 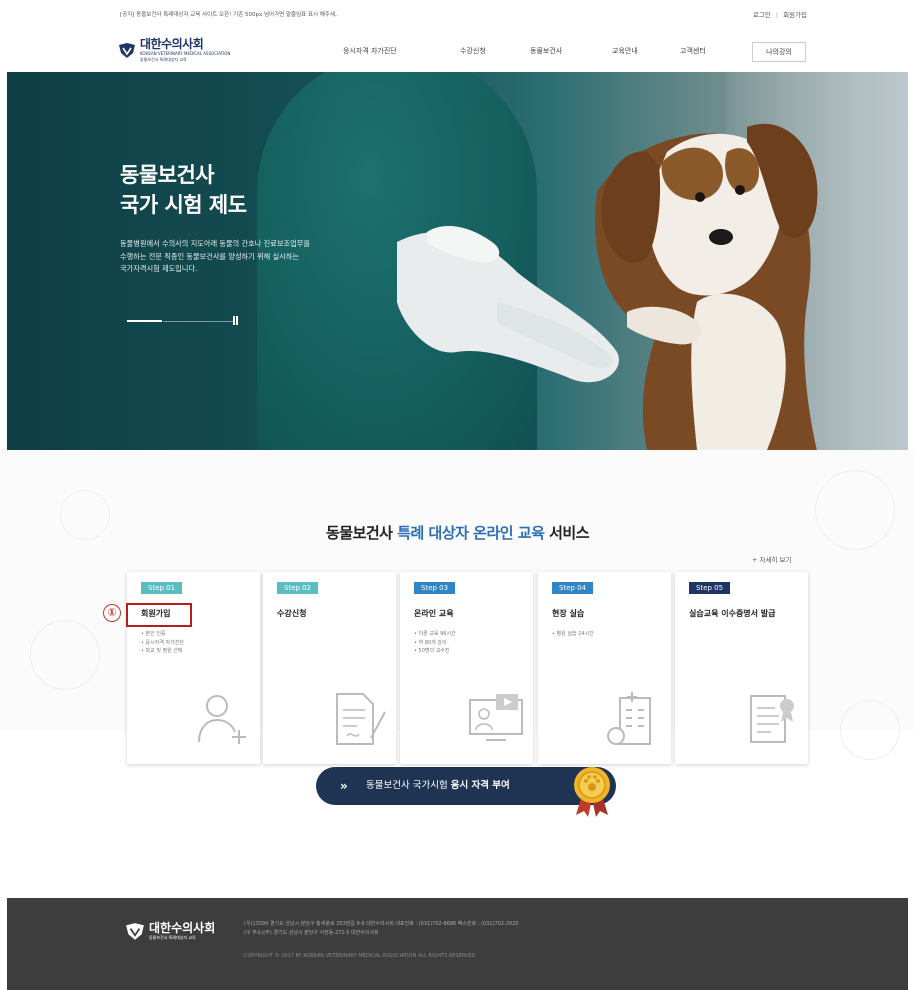 What do you see at coordinates (298, 588) in the screenshot?
I see `step-badge: Step 02` at bounding box center [298, 588].